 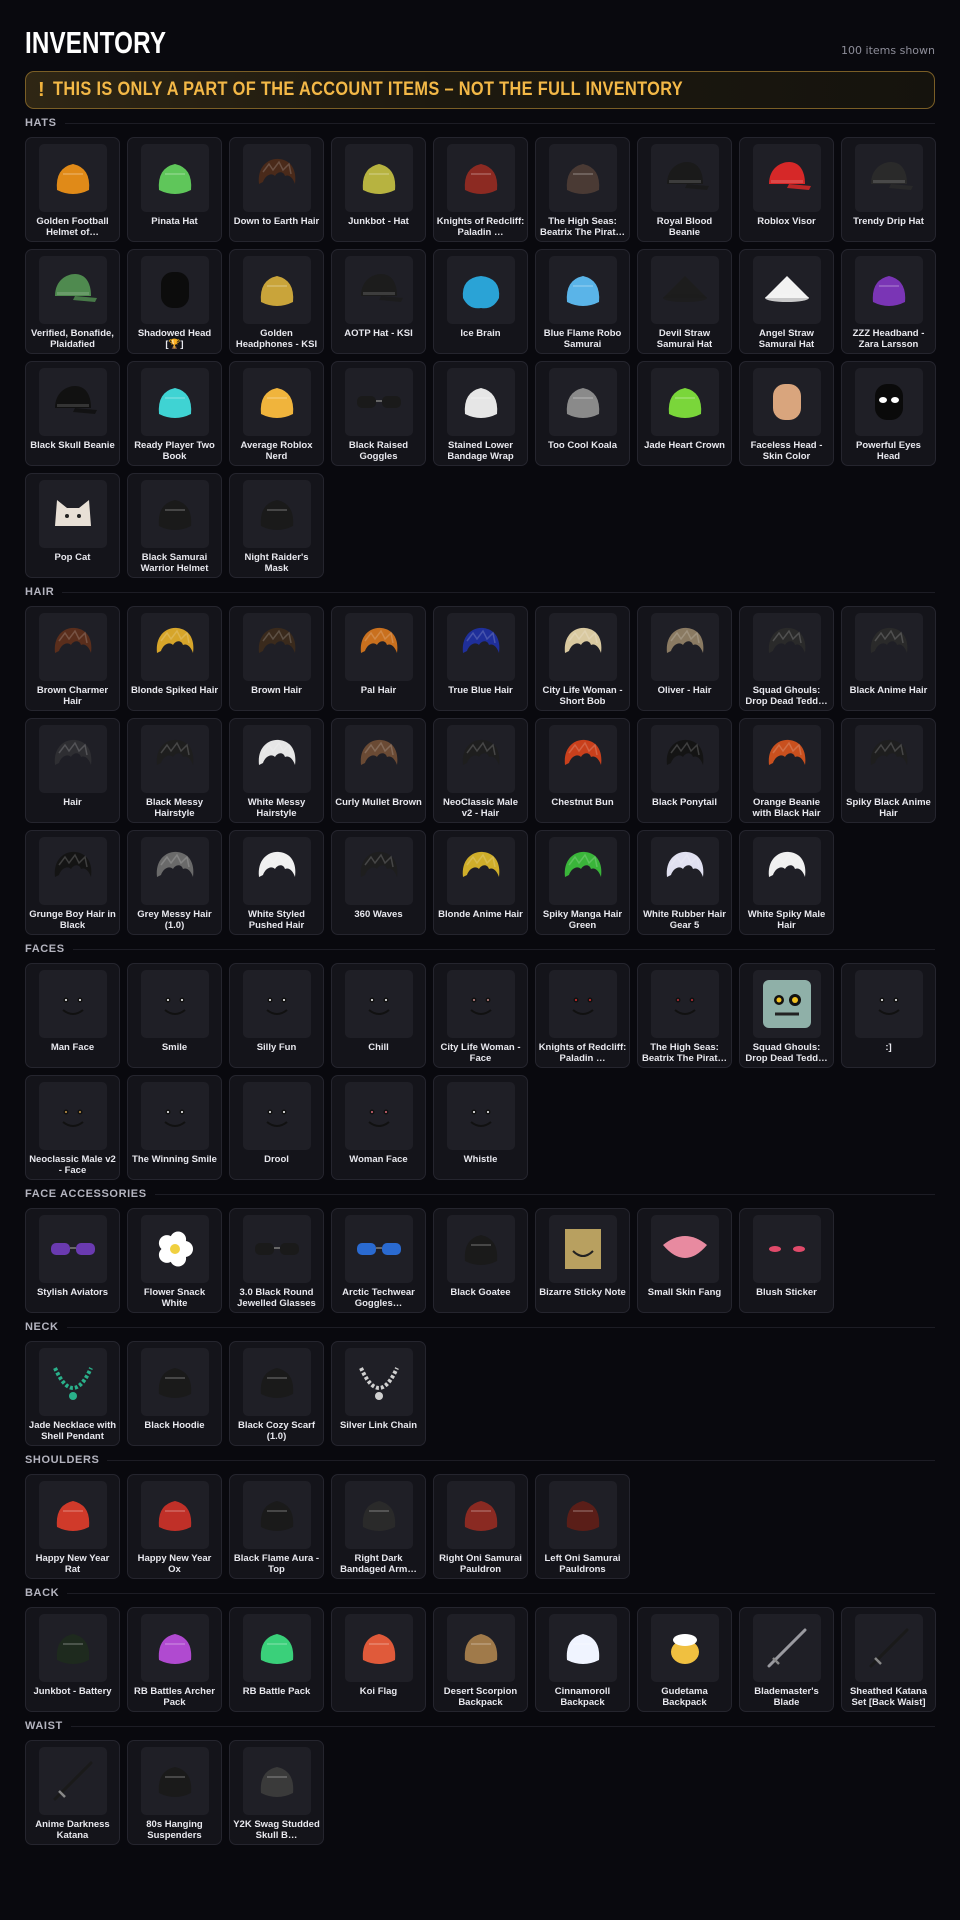 I want to click on item-card: Junkbot - Battery, so click(x=72, y=1659).